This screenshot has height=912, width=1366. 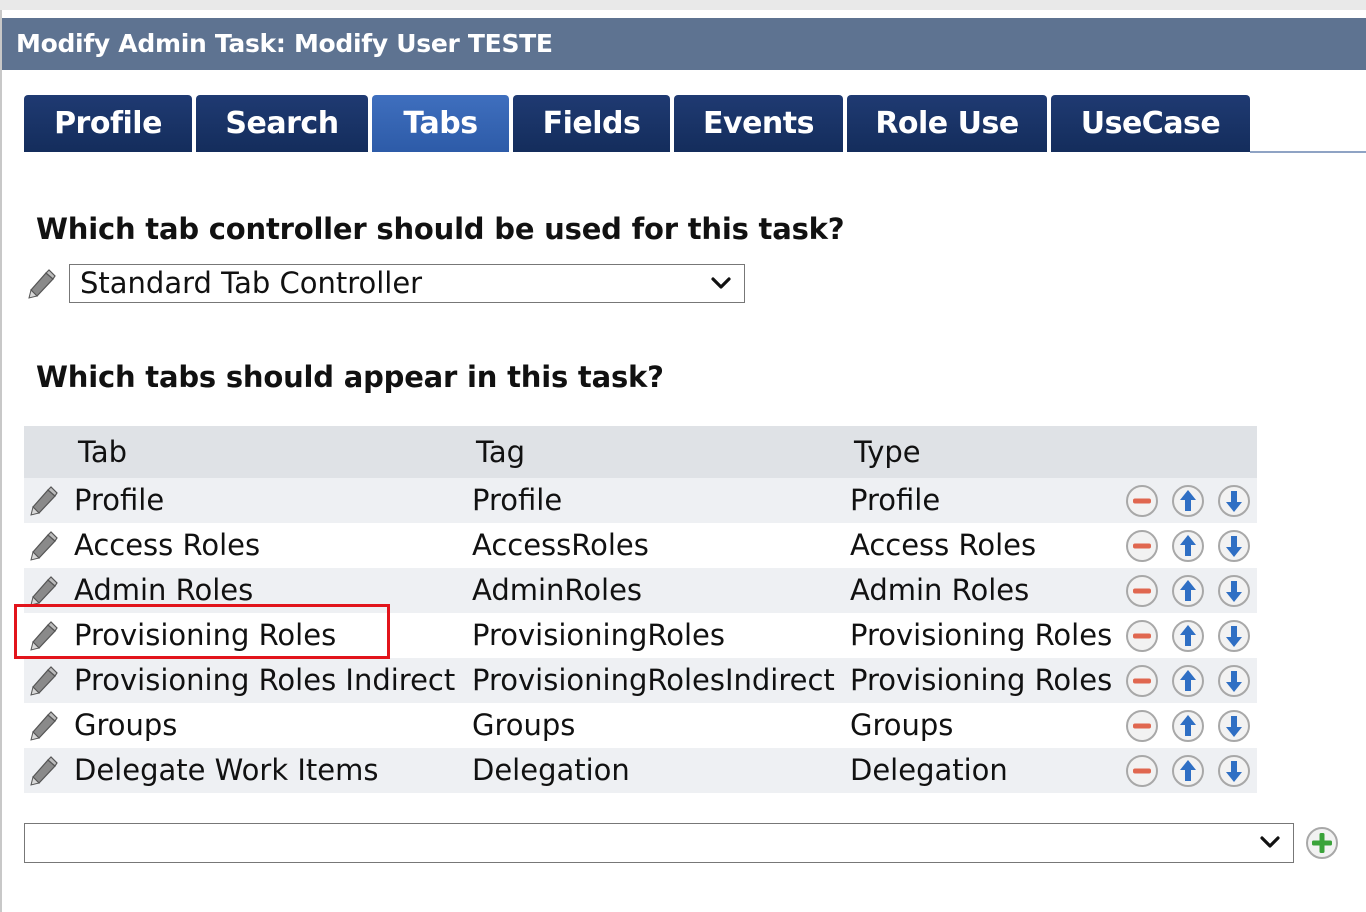 I want to click on tab-usecase: UseCase, so click(x=1150, y=123).